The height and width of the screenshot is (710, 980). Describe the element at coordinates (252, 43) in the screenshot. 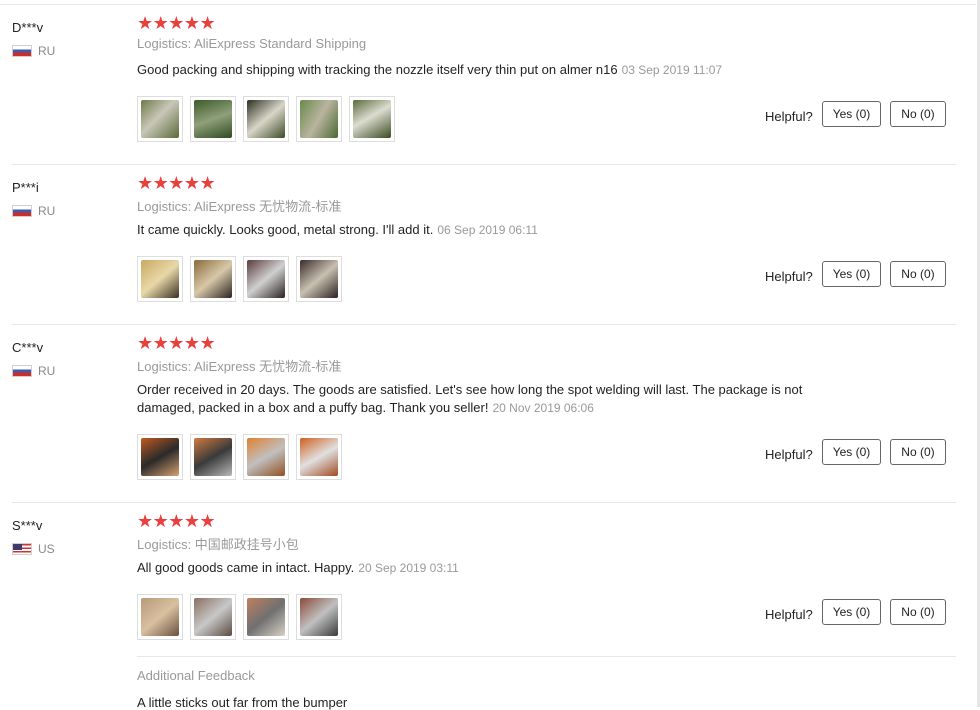

I see `logistics-info: Logistics: AliExpress Standard Shipping` at that location.